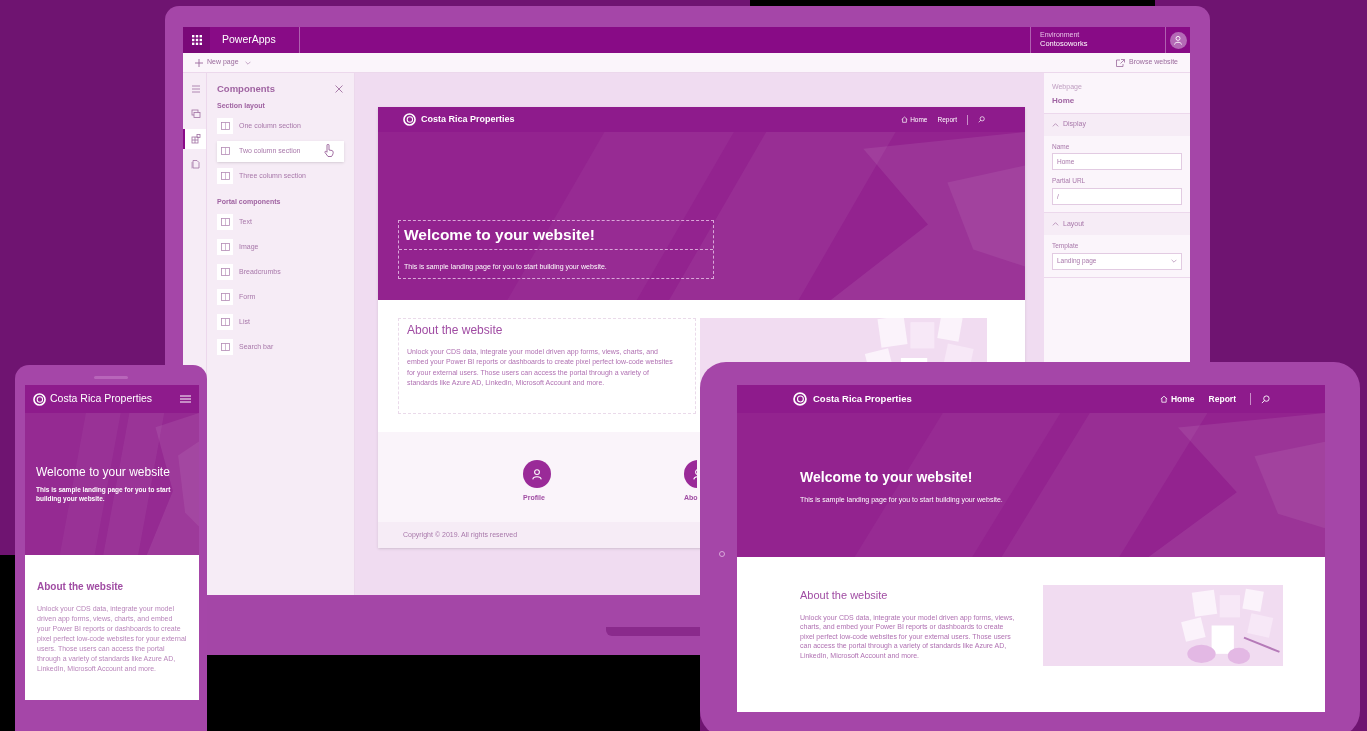 Image resolution: width=1367 pixels, height=731 pixels. I want to click on stack-icon, so click(195, 114).